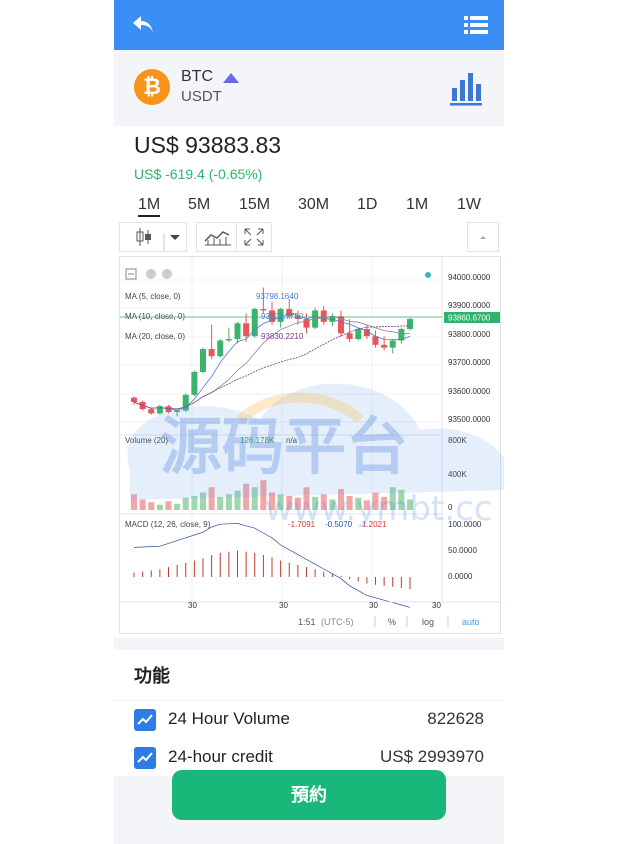  What do you see at coordinates (282, 316) in the screenshot?
I see `ma10-value: 93801.7750` at bounding box center [282, 316].